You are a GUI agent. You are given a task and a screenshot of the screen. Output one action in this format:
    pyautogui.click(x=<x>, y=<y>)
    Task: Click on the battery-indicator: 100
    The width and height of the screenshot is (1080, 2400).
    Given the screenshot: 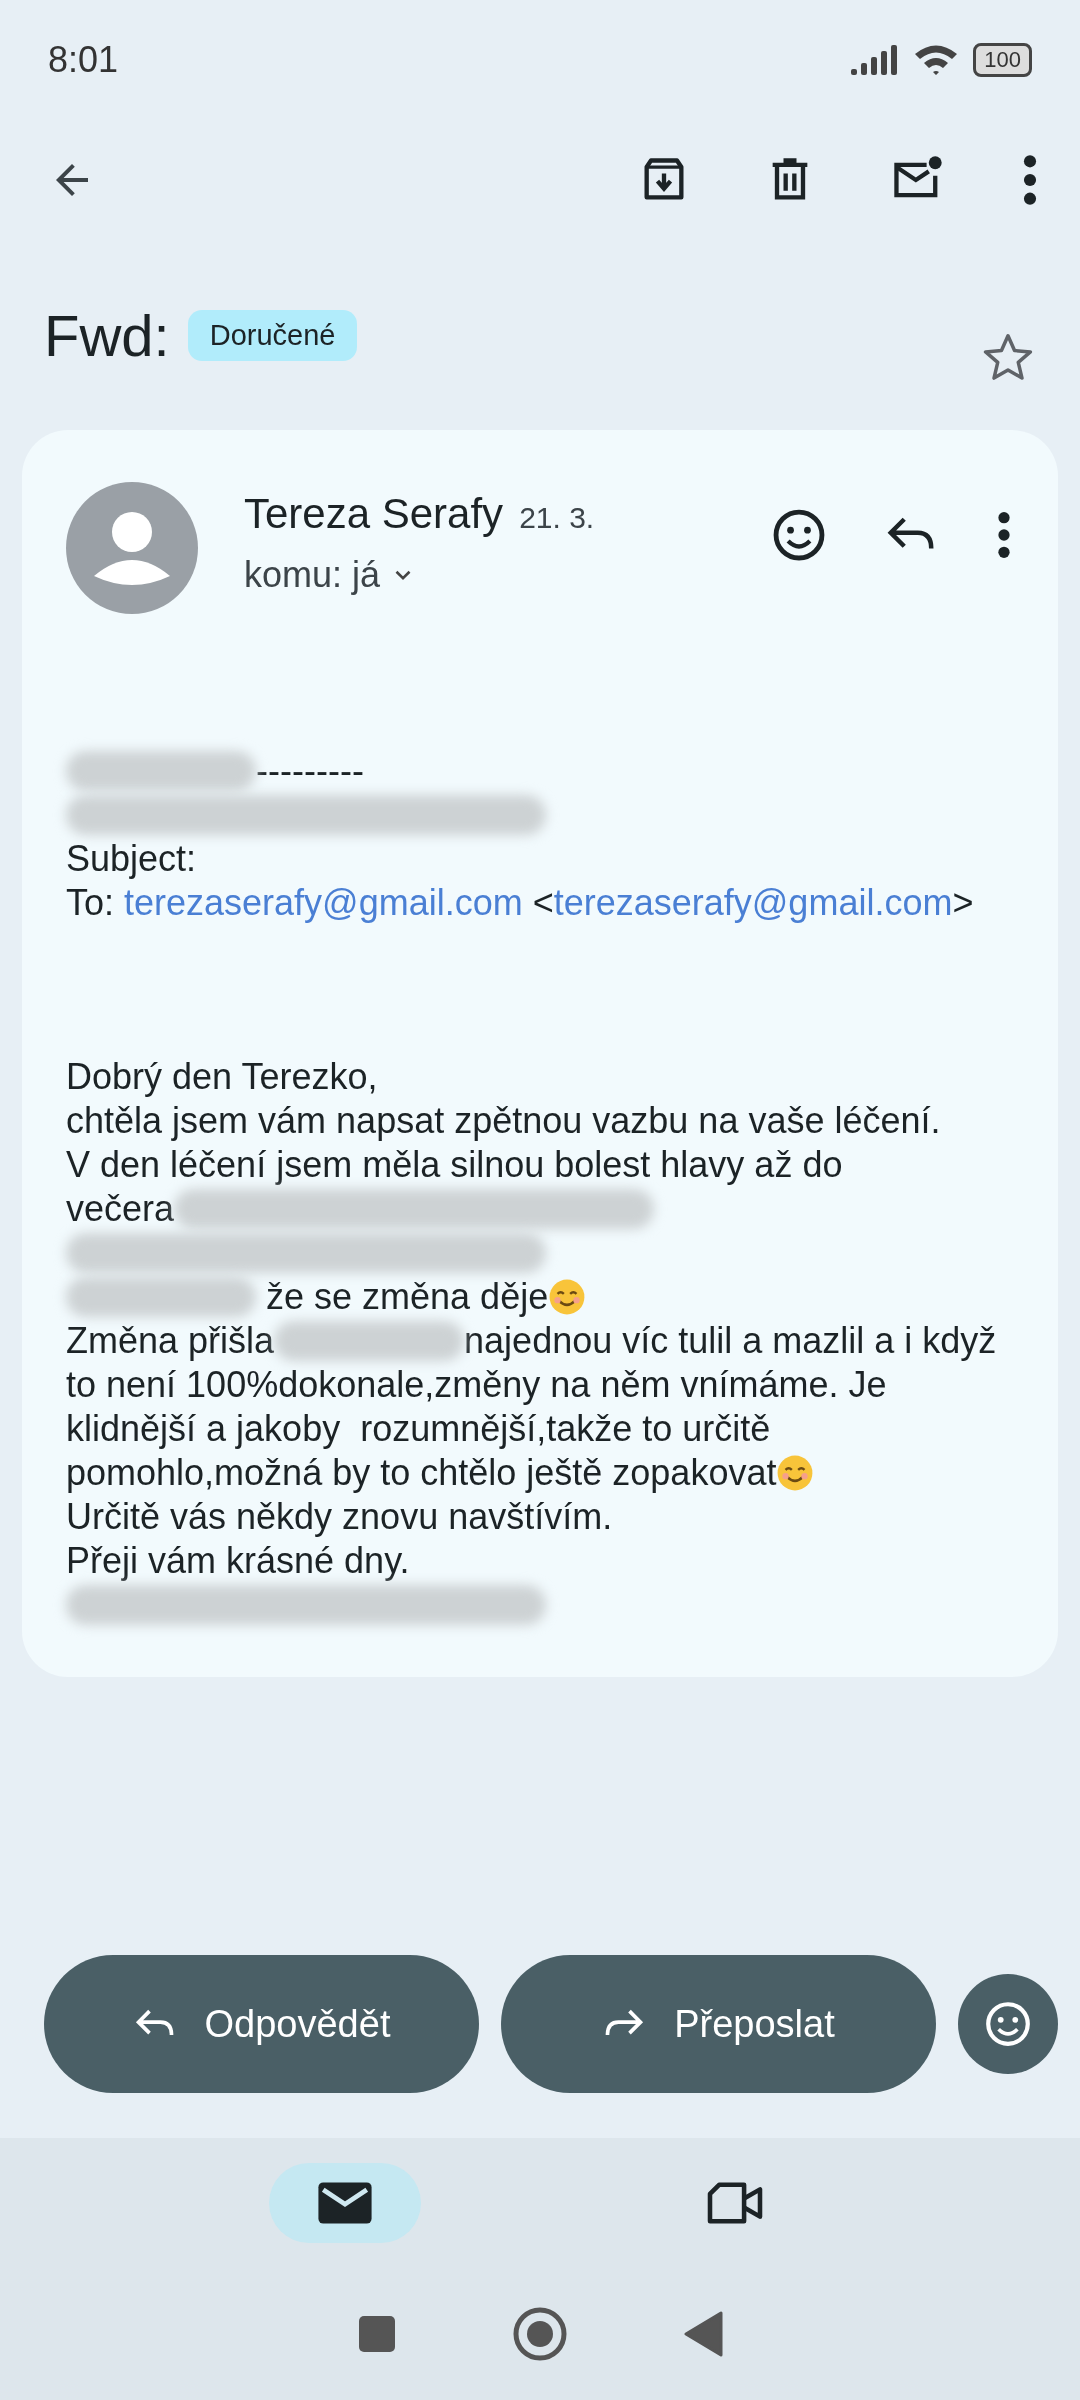 What is the action you would take?
    pyautogui.click(x=1002, y=60)
    